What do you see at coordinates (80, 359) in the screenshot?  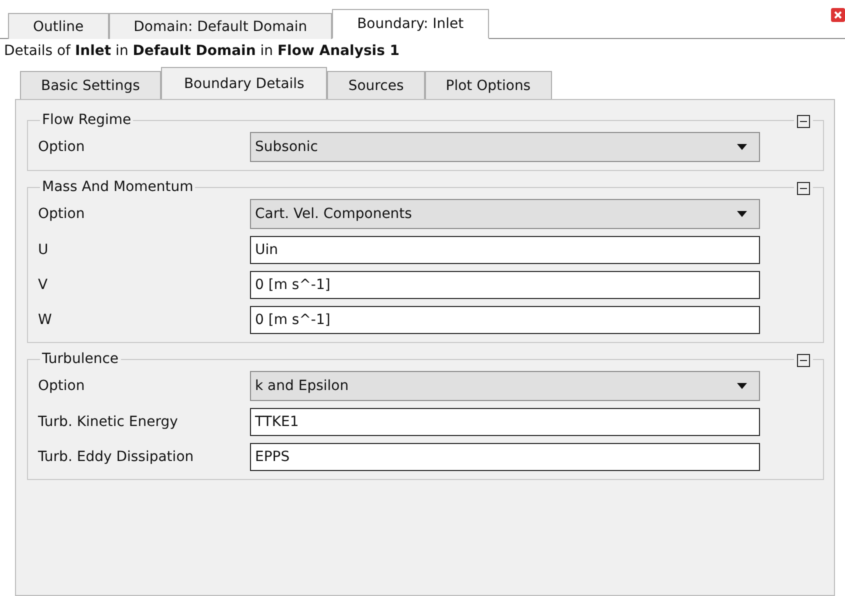 I see `section-title: Turbulence` at bounding box center [80, 359].